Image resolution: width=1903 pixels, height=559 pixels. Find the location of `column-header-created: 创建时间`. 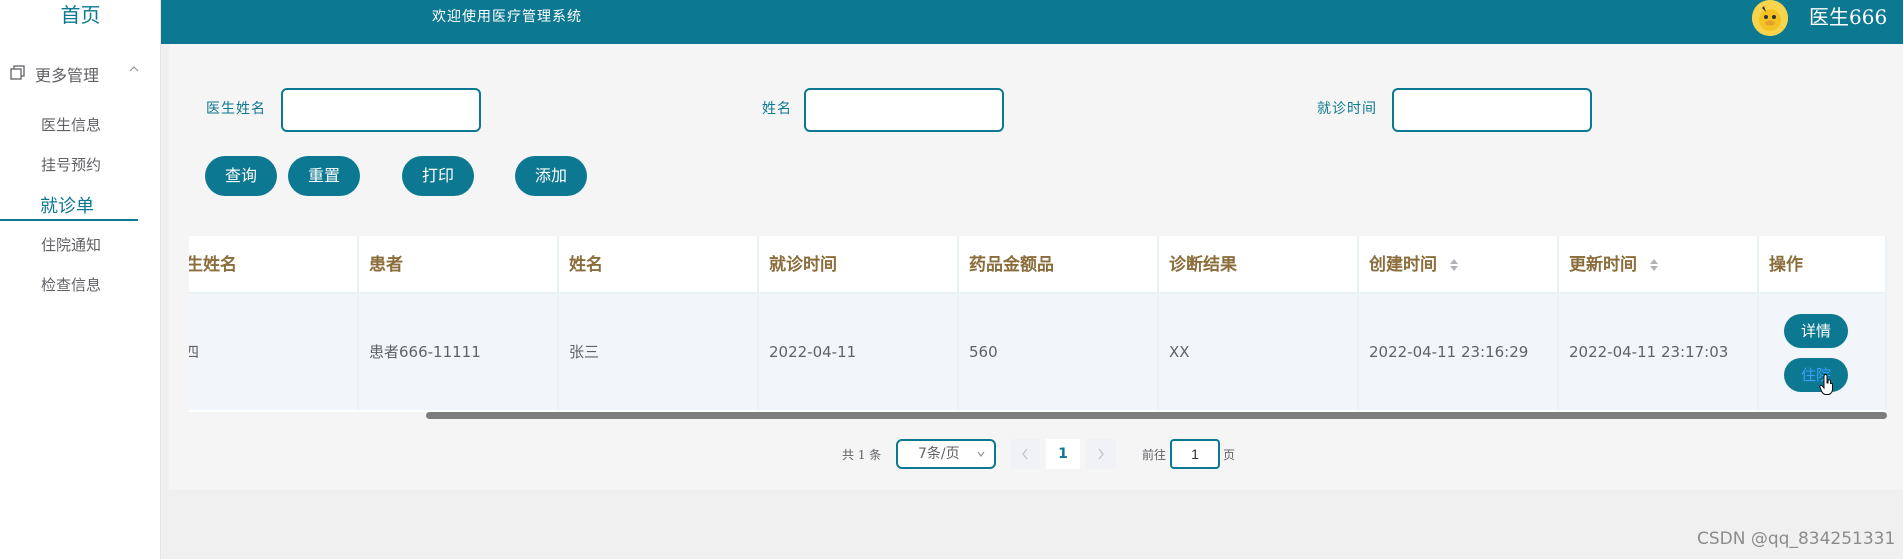

column-header-created: 创建时间 is located at coordinates (1459, 265).